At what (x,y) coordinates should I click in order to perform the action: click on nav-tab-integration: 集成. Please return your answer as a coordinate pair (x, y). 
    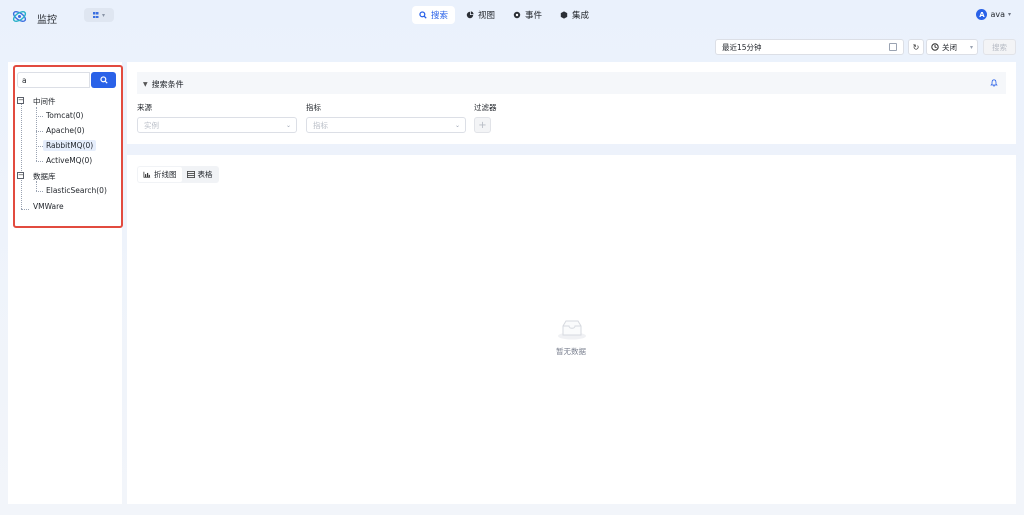
    Looking at the image, I should click on (574, 15).